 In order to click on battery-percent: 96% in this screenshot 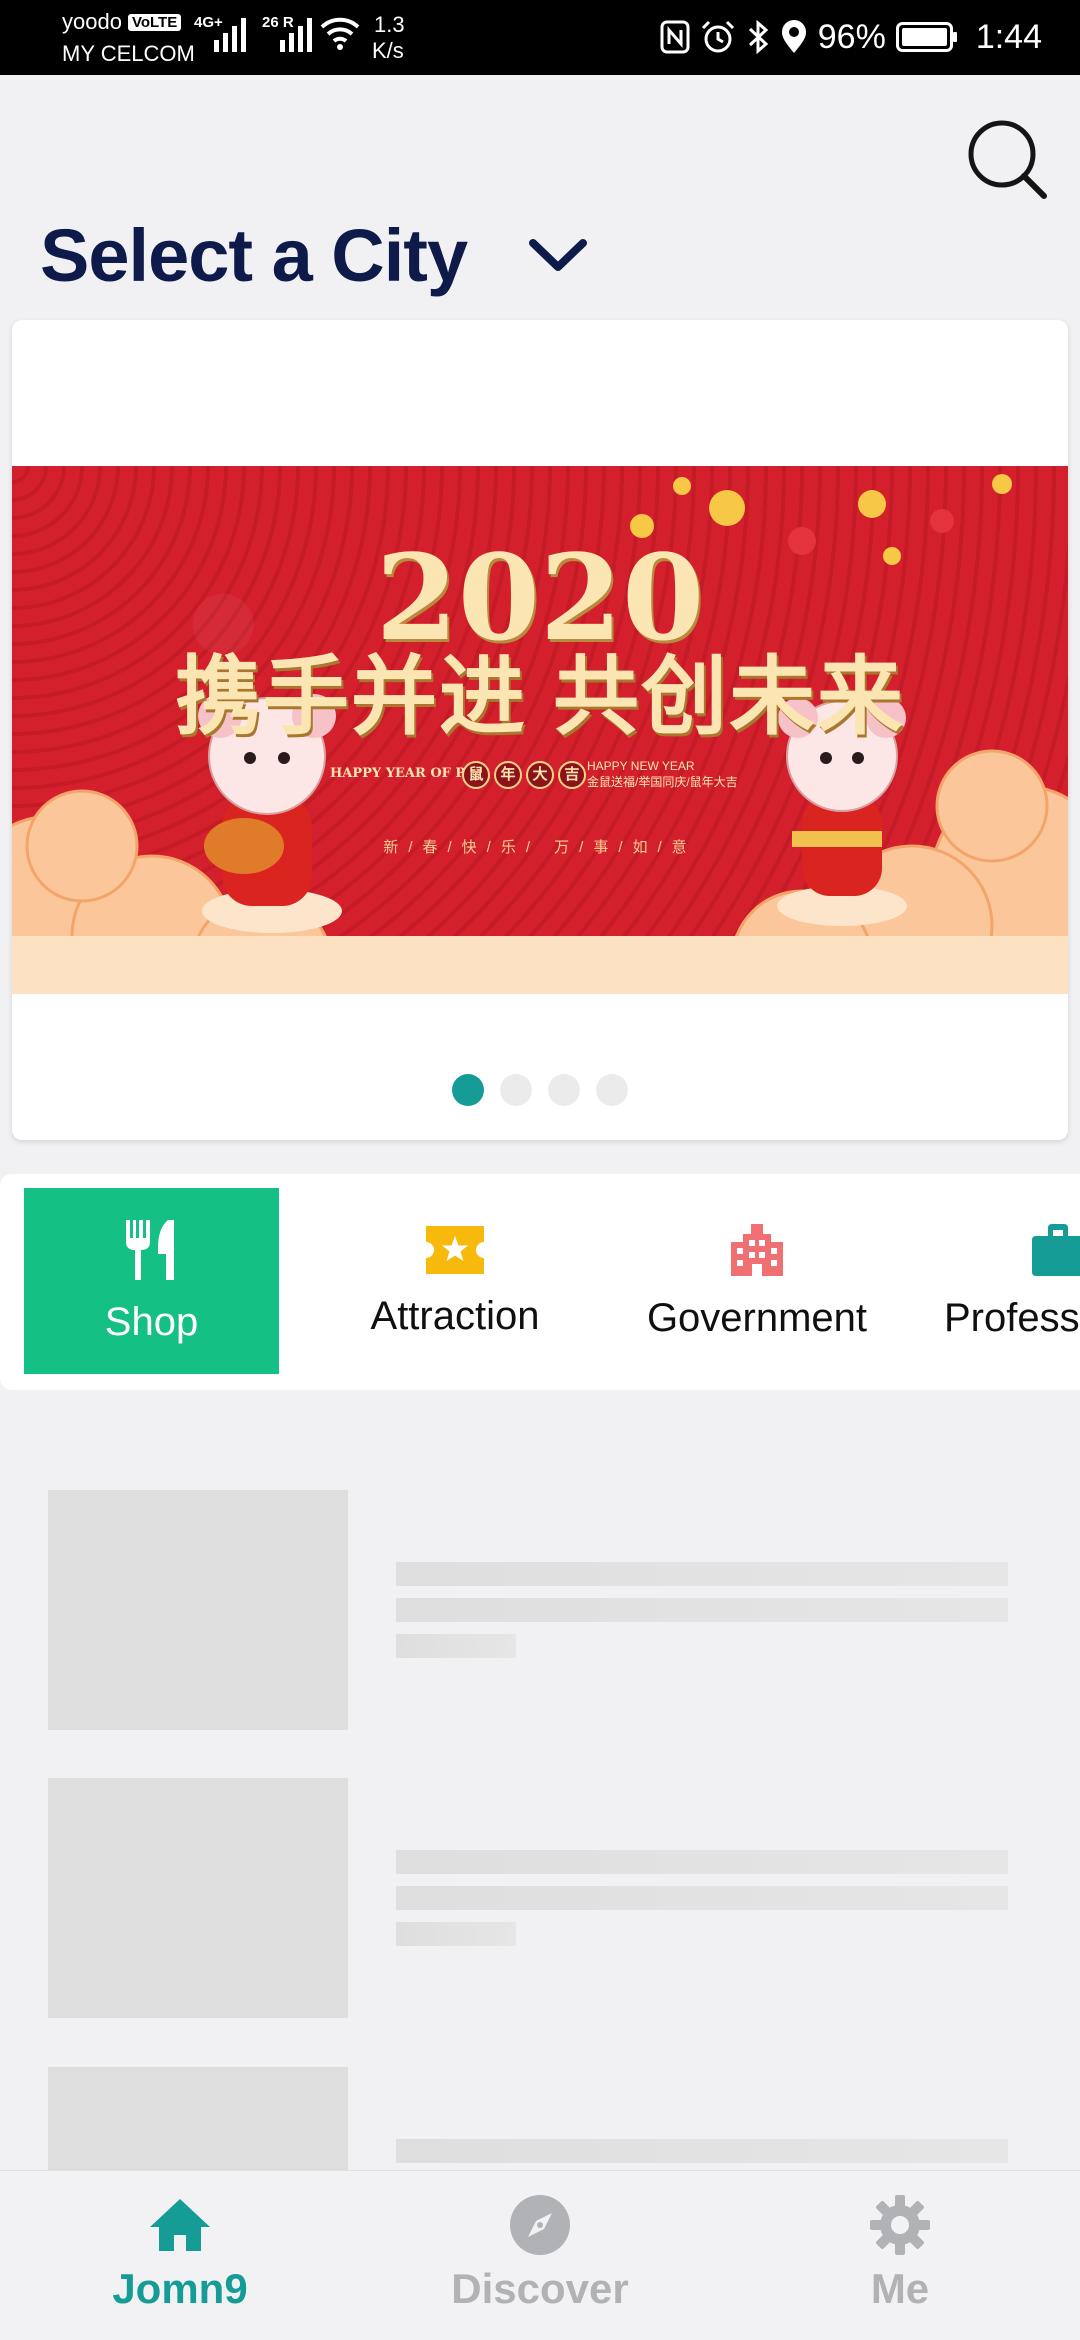, I will do `click(851, 36)`.